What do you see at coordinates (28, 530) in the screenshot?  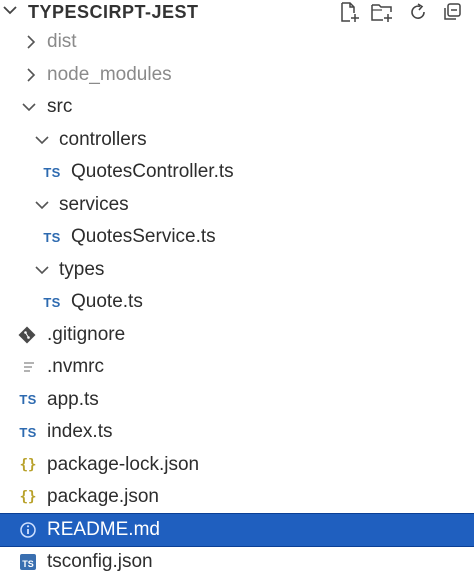 I see `info-icon` at bounding box center [28, 530].